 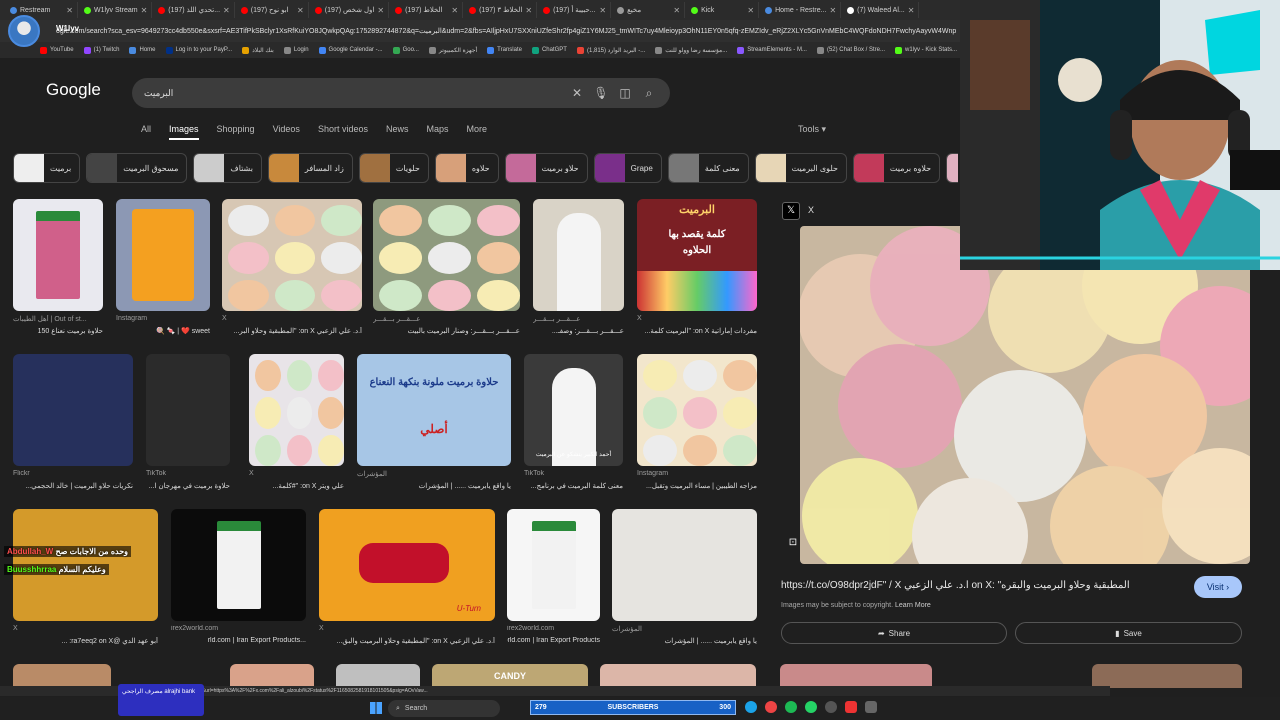 I want to click on related-chip: زاد المسافر, so click(x=310, y=168).